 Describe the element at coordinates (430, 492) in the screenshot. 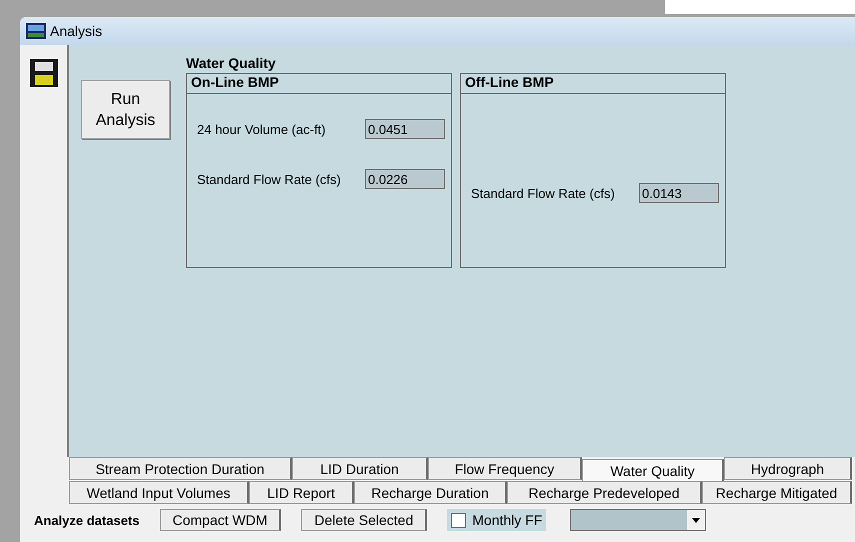

I see `tab: Recharge Duration` at that location.